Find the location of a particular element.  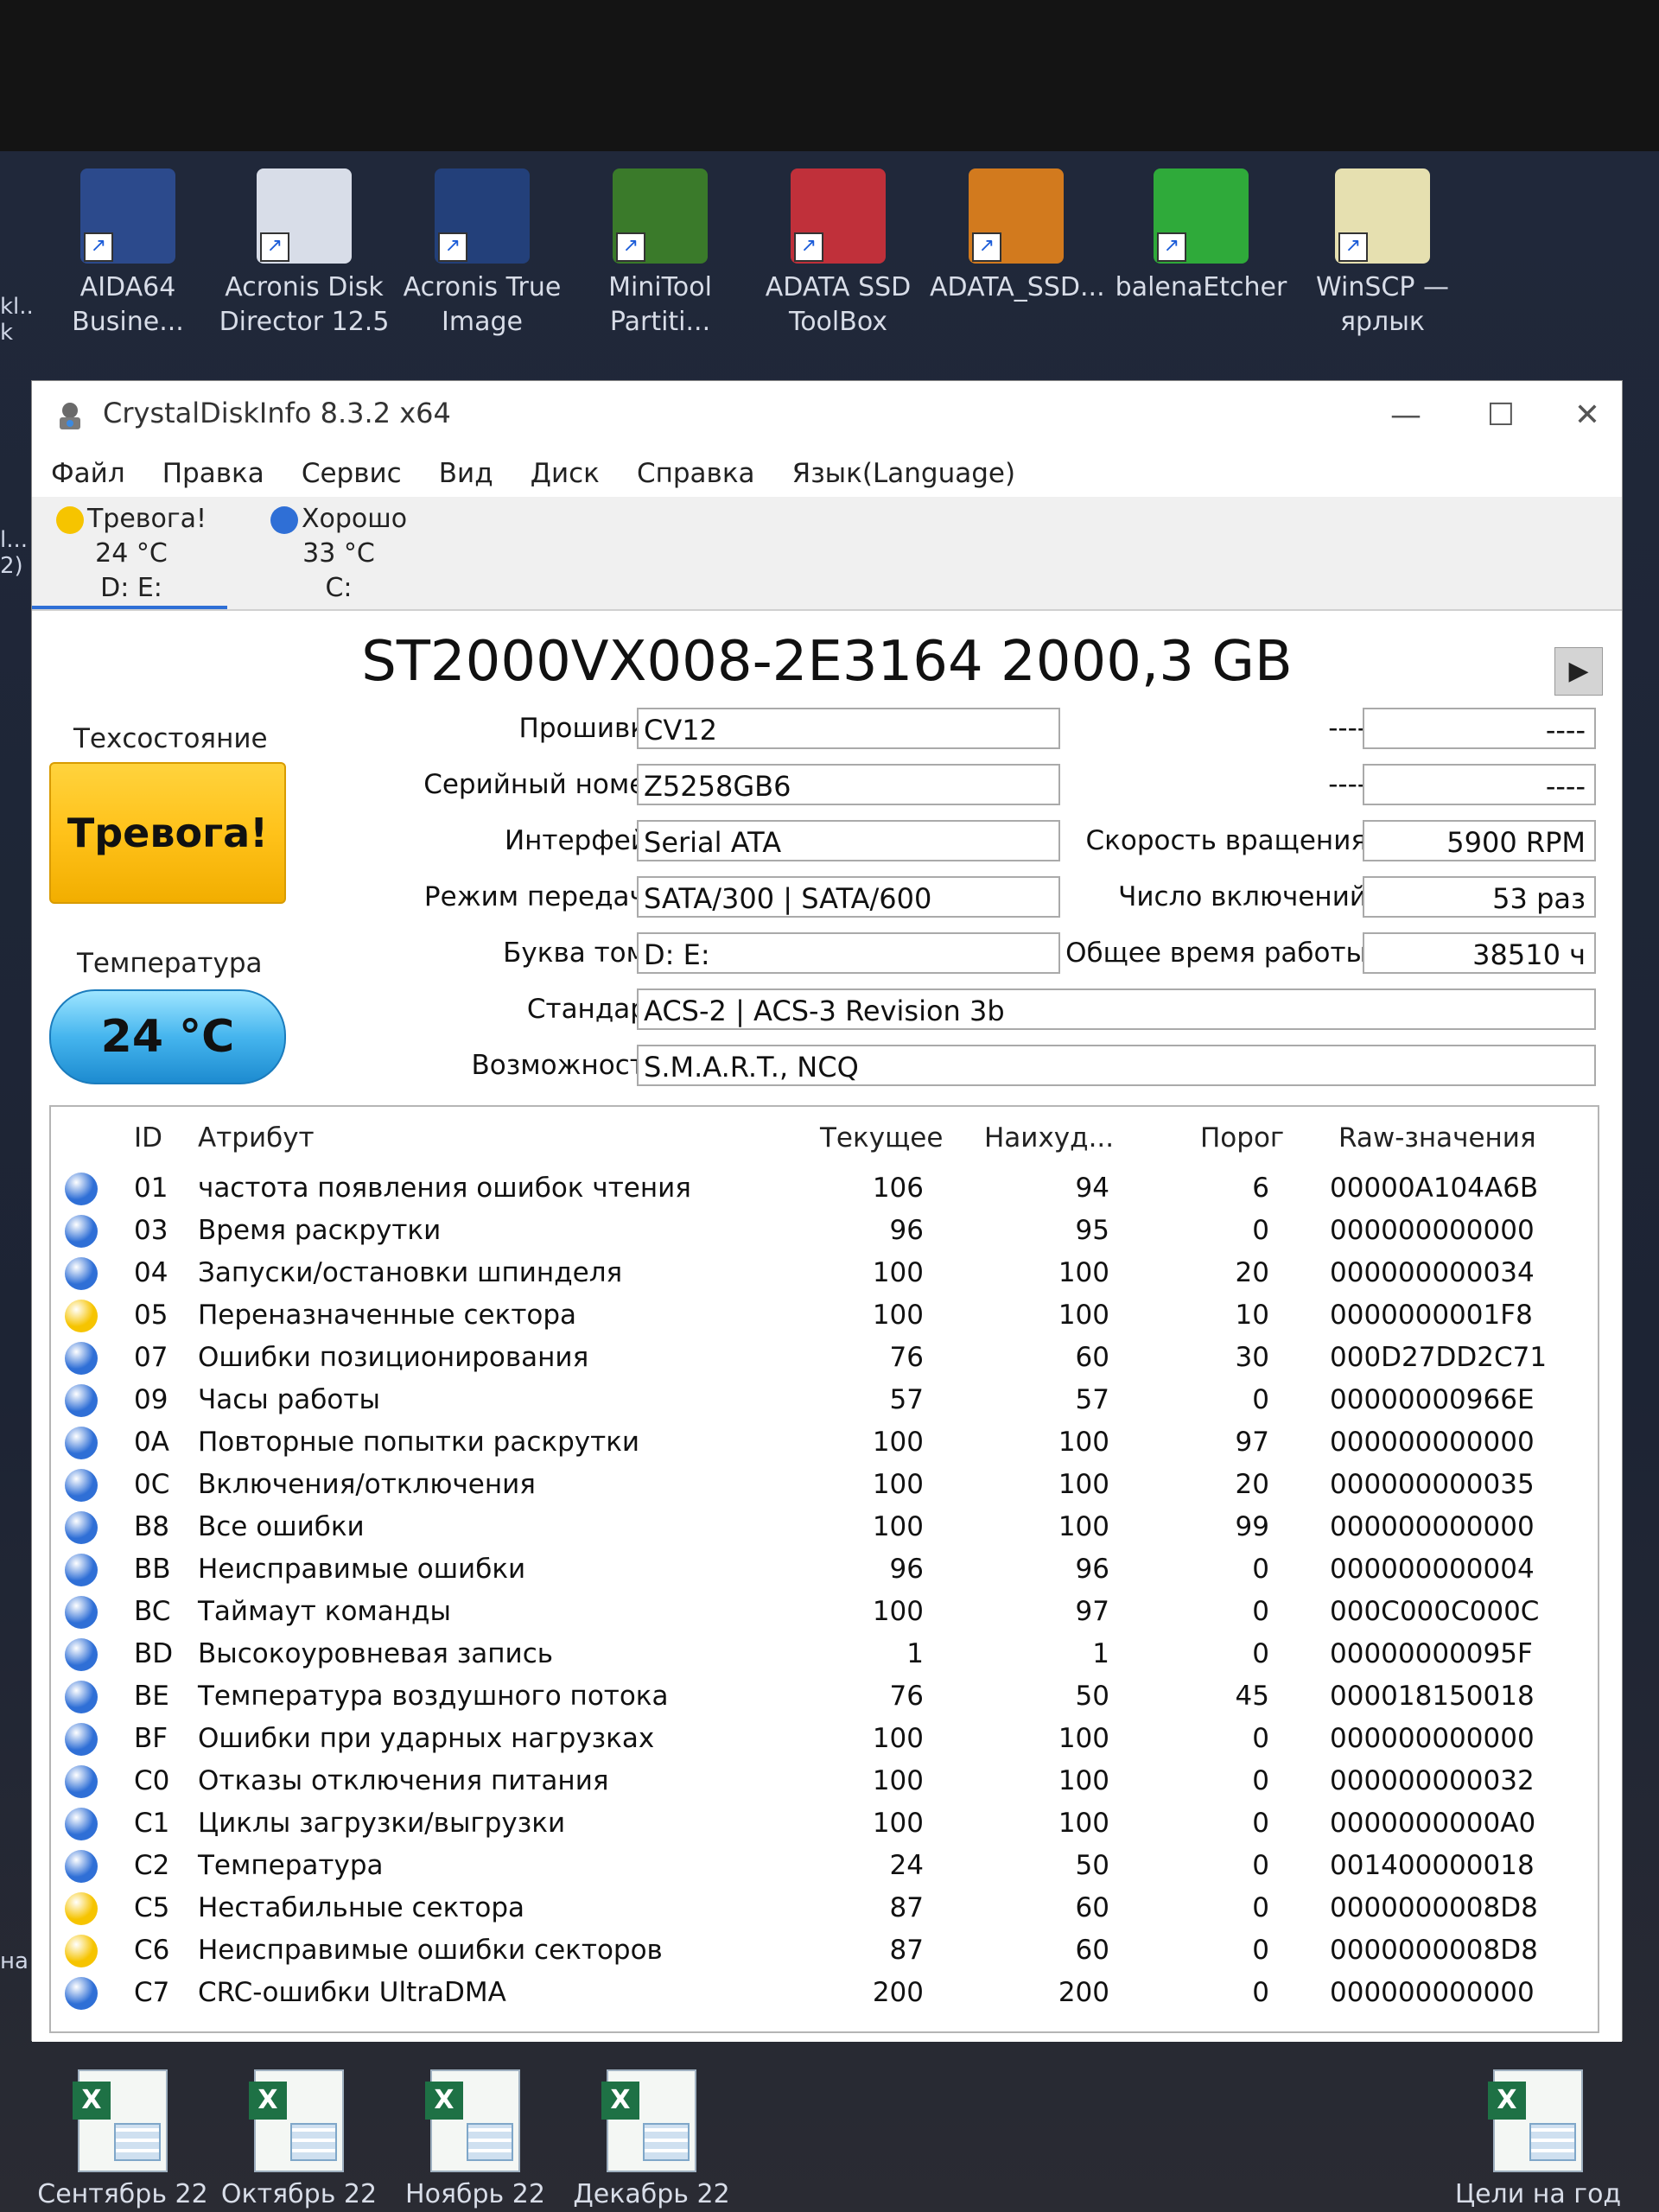

desktop-shortcut: ↗ Acronis Disk Director 12.5 is located at coordinates (304, 254).